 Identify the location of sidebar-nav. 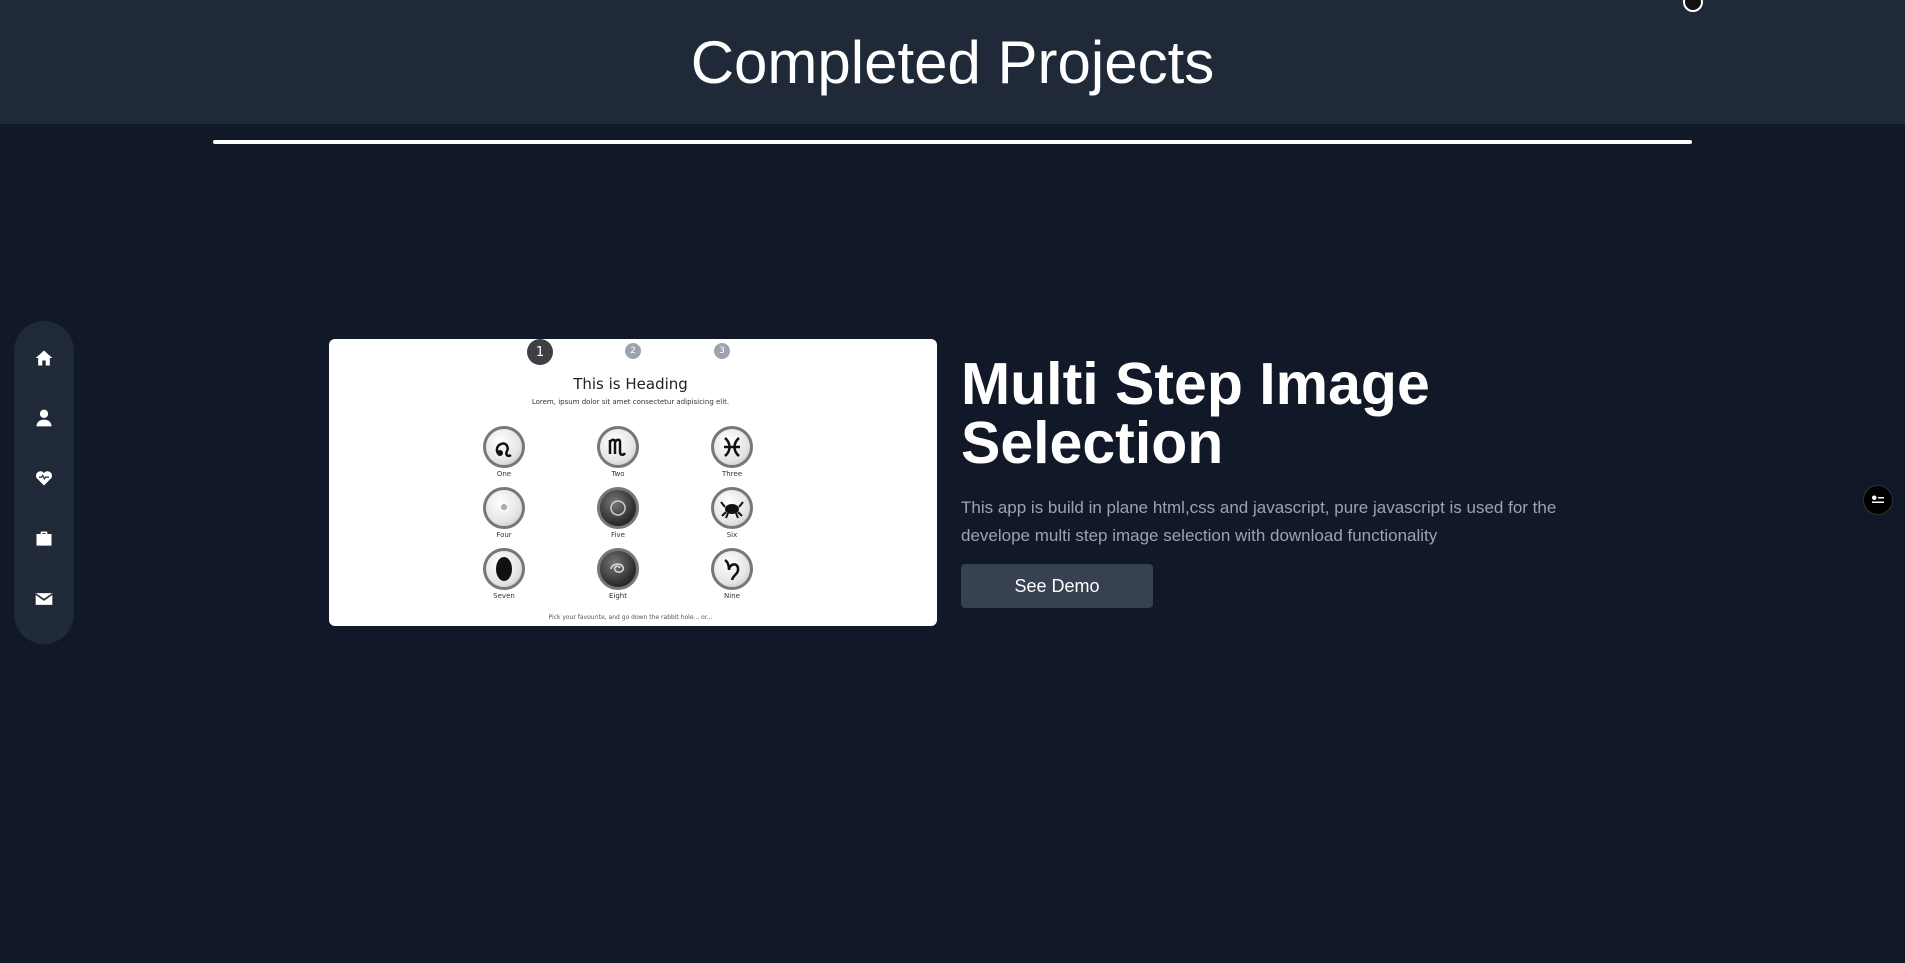
(44, 482).